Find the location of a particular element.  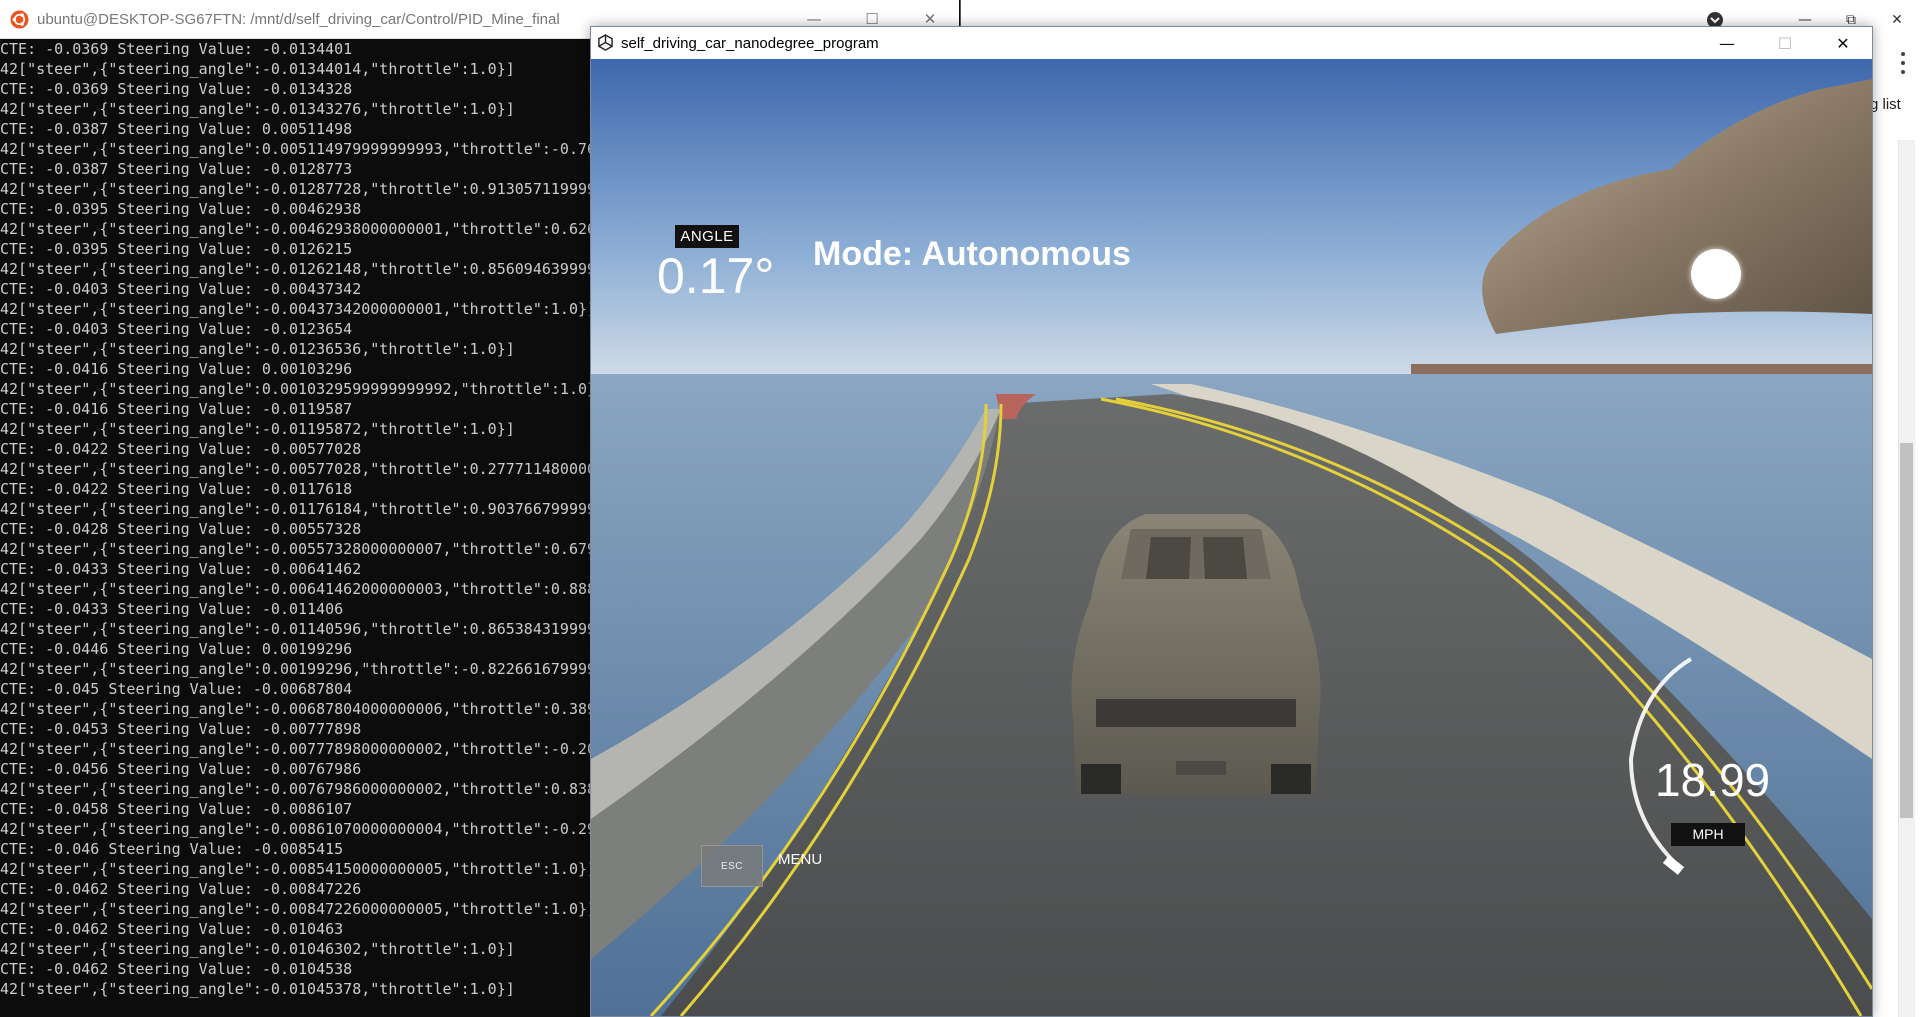

terminal-line: CTE: -0.046 Steering Value: -0.0085415 is located at coordinates (172, 849).